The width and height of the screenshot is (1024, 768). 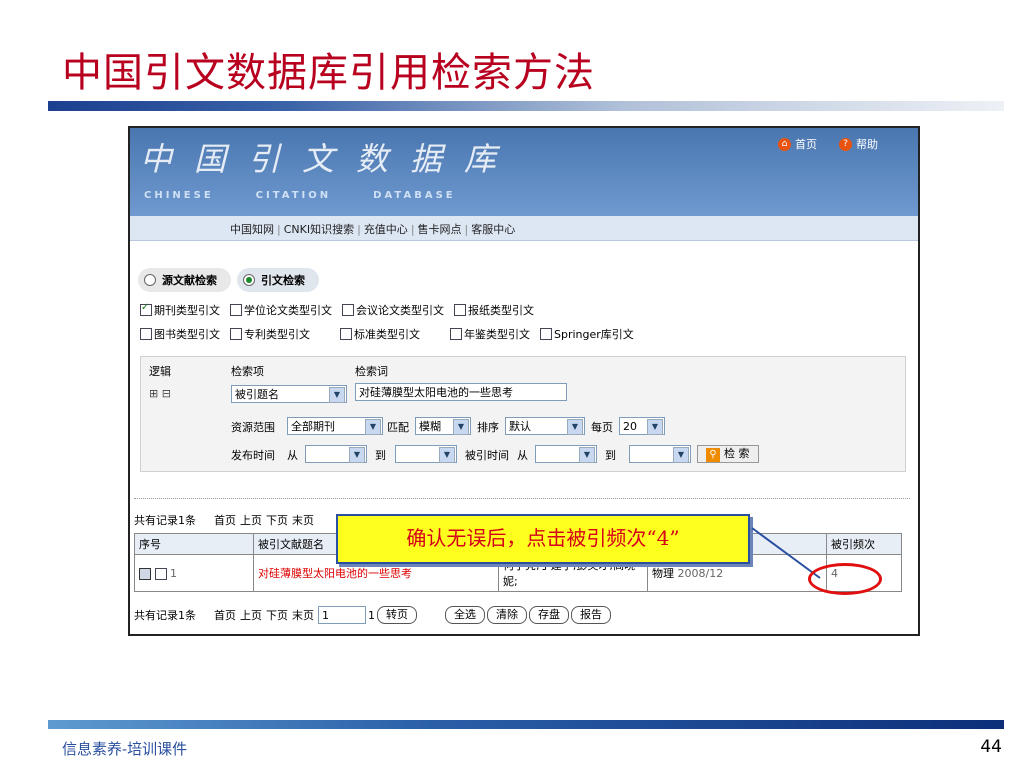 I want to click on search-button: ⚲ 检 索, so click(x=728, y=454).